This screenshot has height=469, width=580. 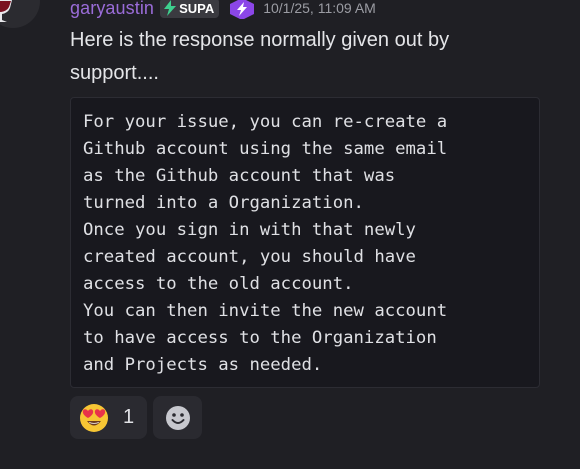 I want to click on wine-glass-icon, so click(x=6, y=11).